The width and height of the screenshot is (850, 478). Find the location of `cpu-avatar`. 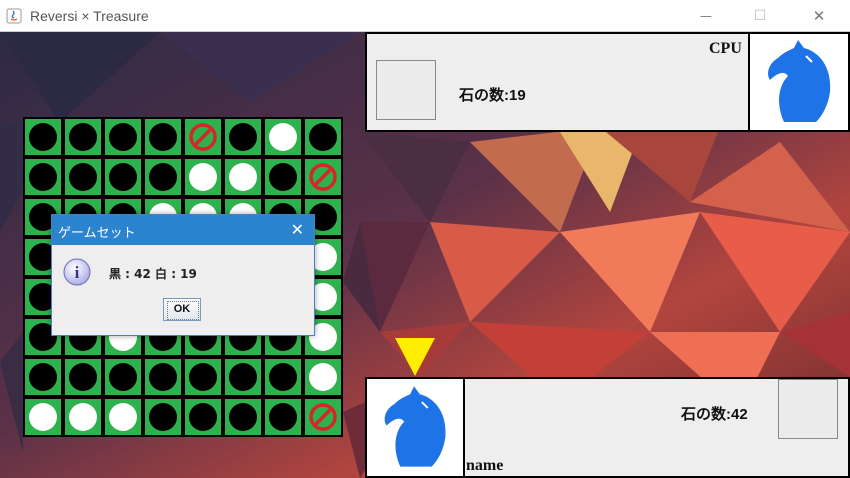

cpu-avatar is located at coordinates (799, 82).